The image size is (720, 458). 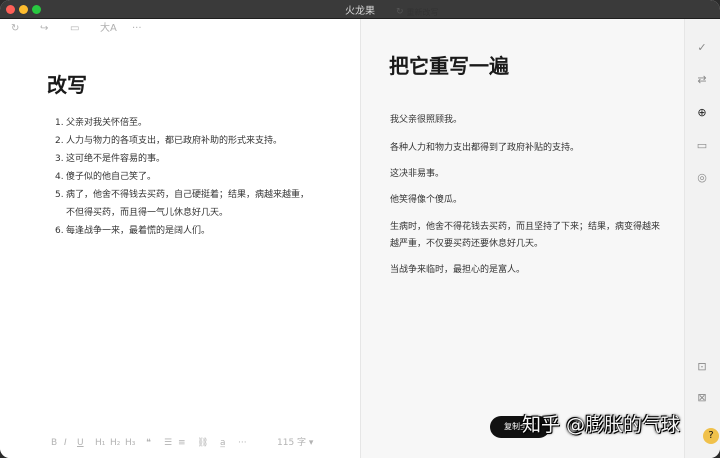 What do you see at coordinates (115, 443) in the screenshot?
I see `heading2-button: H₂` at bounding box center [115, 443].